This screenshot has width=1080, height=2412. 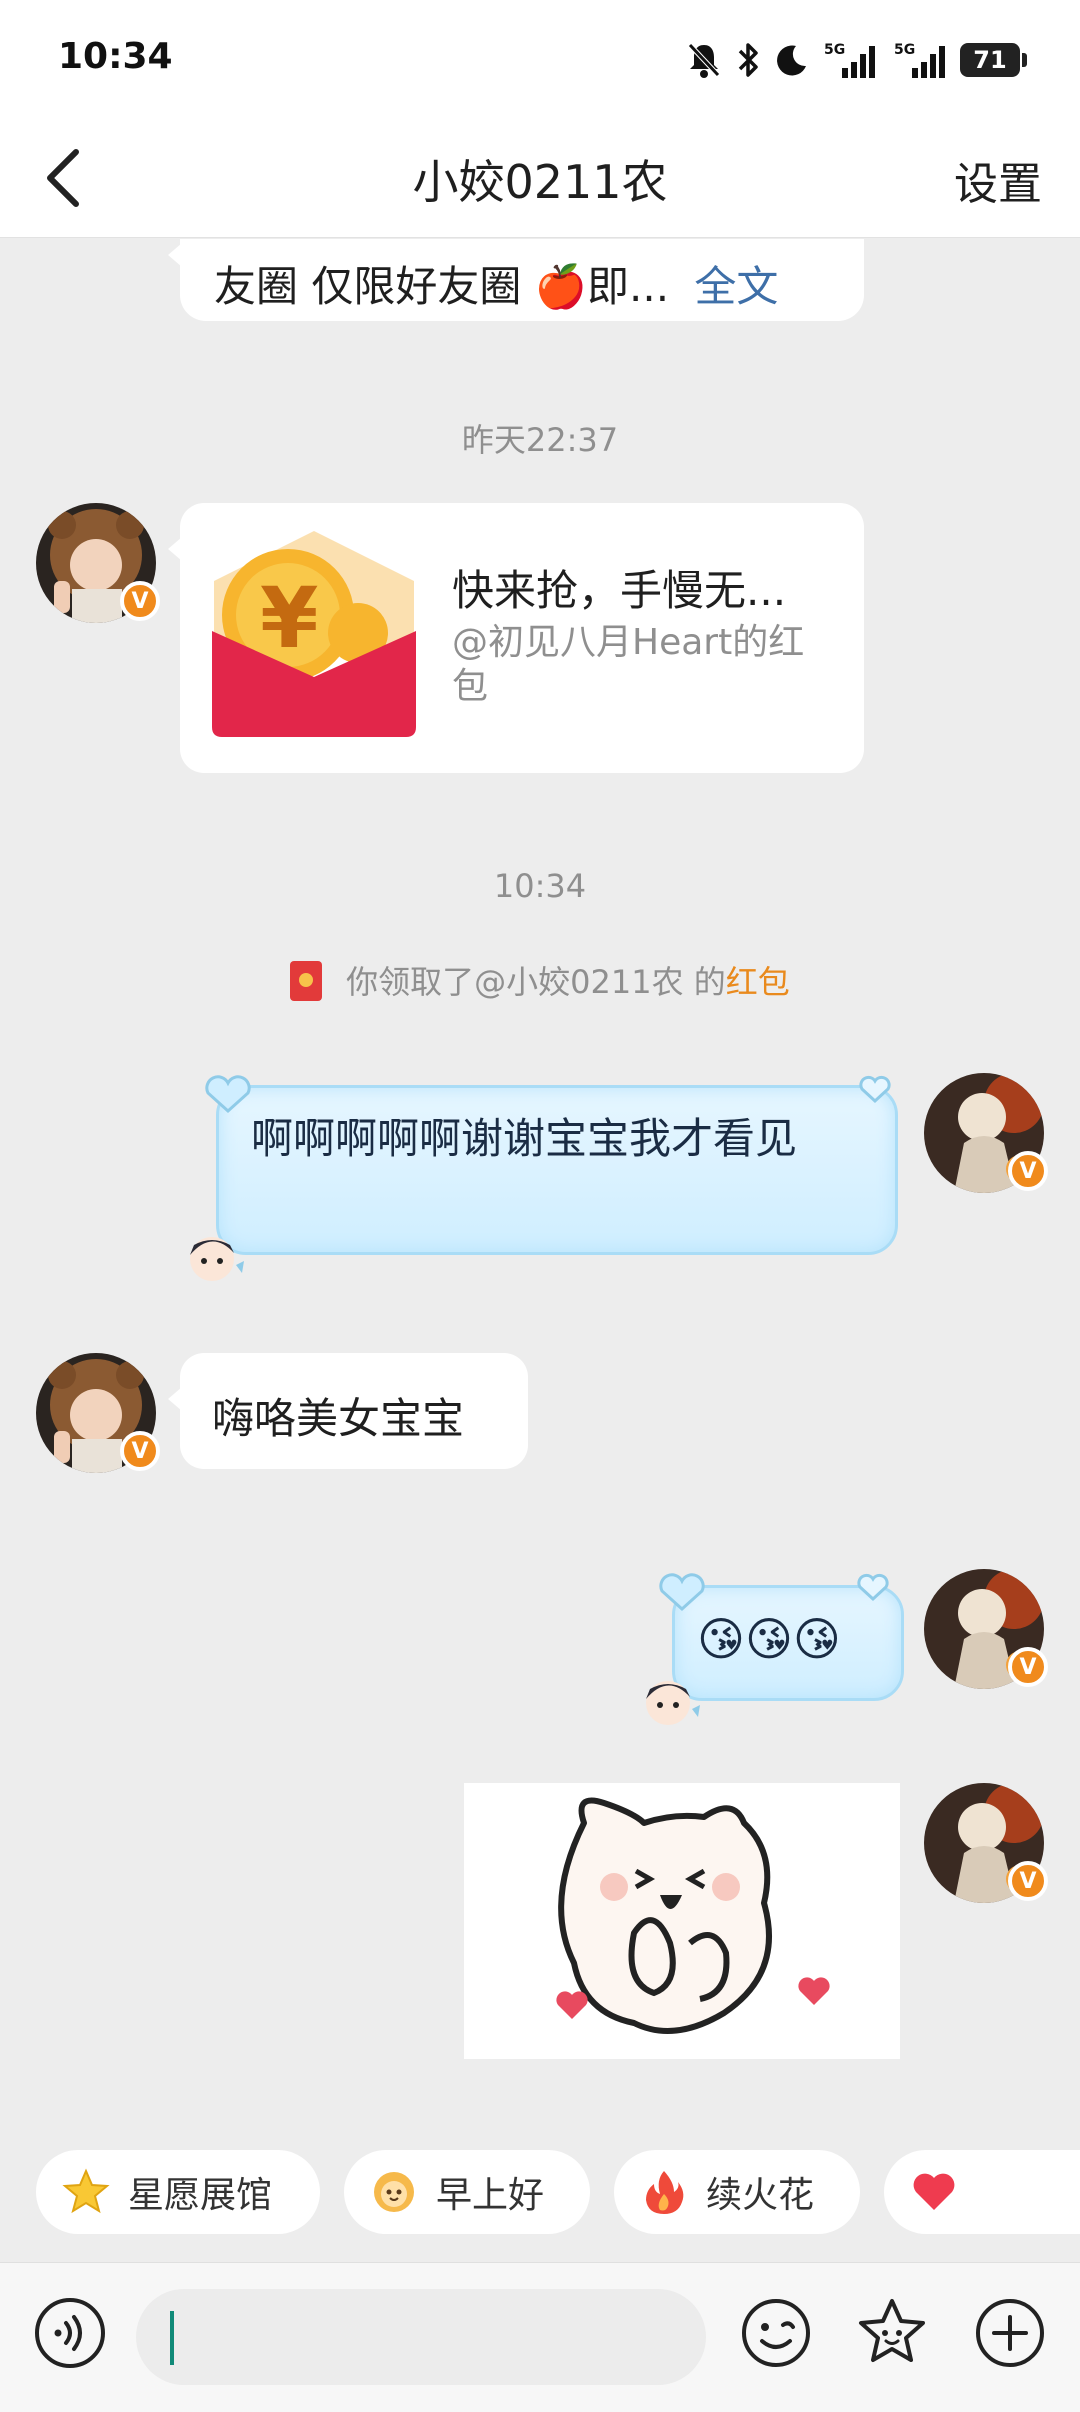 I want to click on chat-header: 小姣0211农 设置, so click(x=540, y=178).